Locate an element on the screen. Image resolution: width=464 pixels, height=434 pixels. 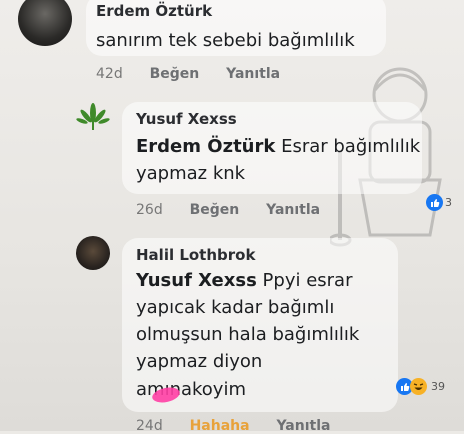
comment-text-line: yapmaz knk is located at coordinates (191, 173).